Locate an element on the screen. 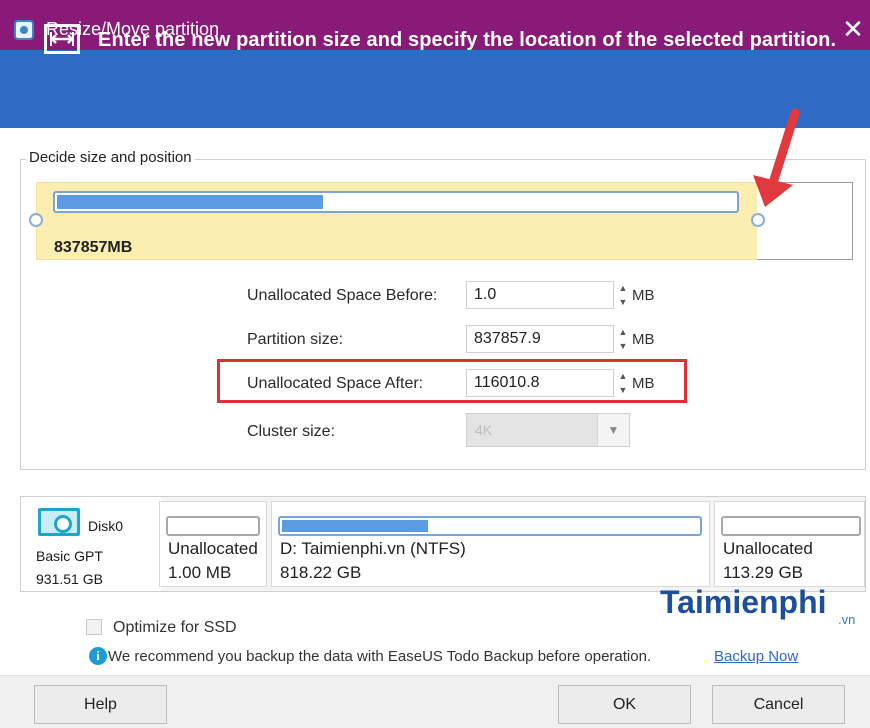  backup-now-link: Backup Now is located at coordinates (756, 656).